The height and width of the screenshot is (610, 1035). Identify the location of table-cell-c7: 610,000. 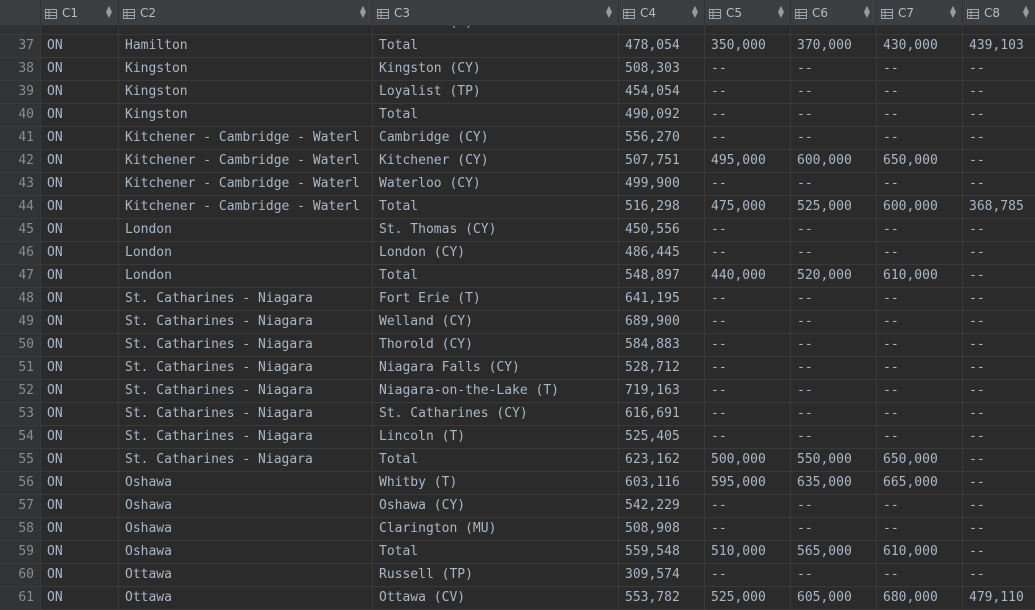
(920, 276).